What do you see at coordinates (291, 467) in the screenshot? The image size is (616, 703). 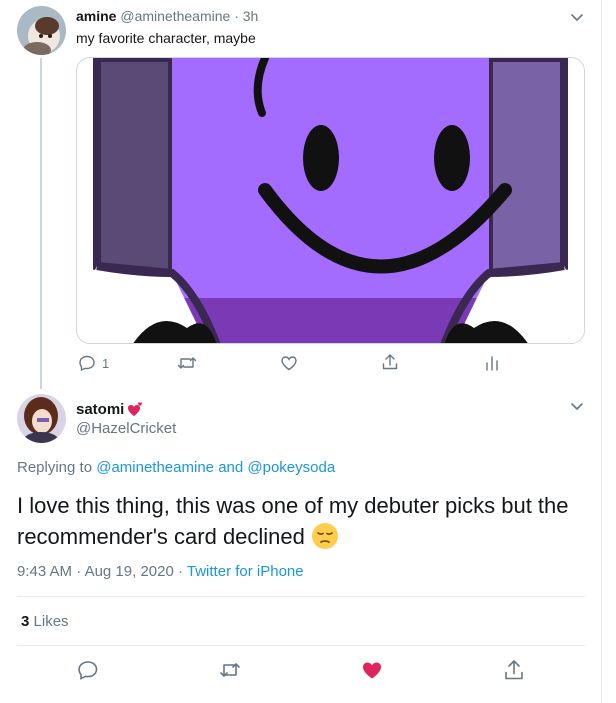 I see `reply-user-link-2: @pokeysoda` at bounding box center [291, 467].